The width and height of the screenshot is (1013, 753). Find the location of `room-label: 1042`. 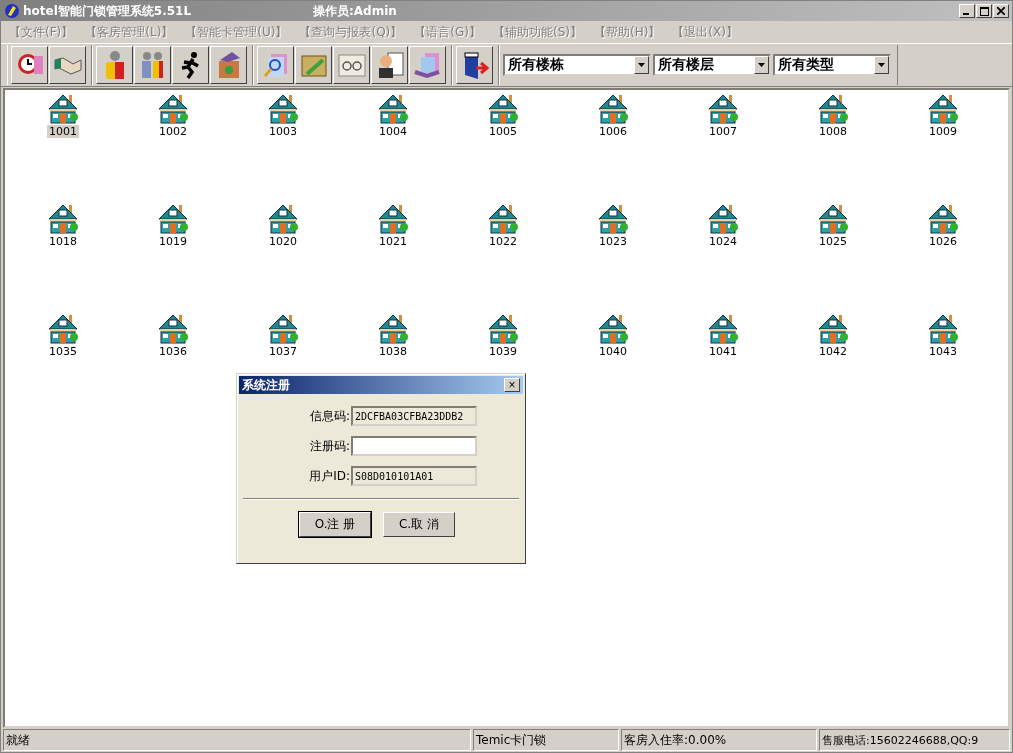

room-label: 1042 is located at coordinates (833, 351).